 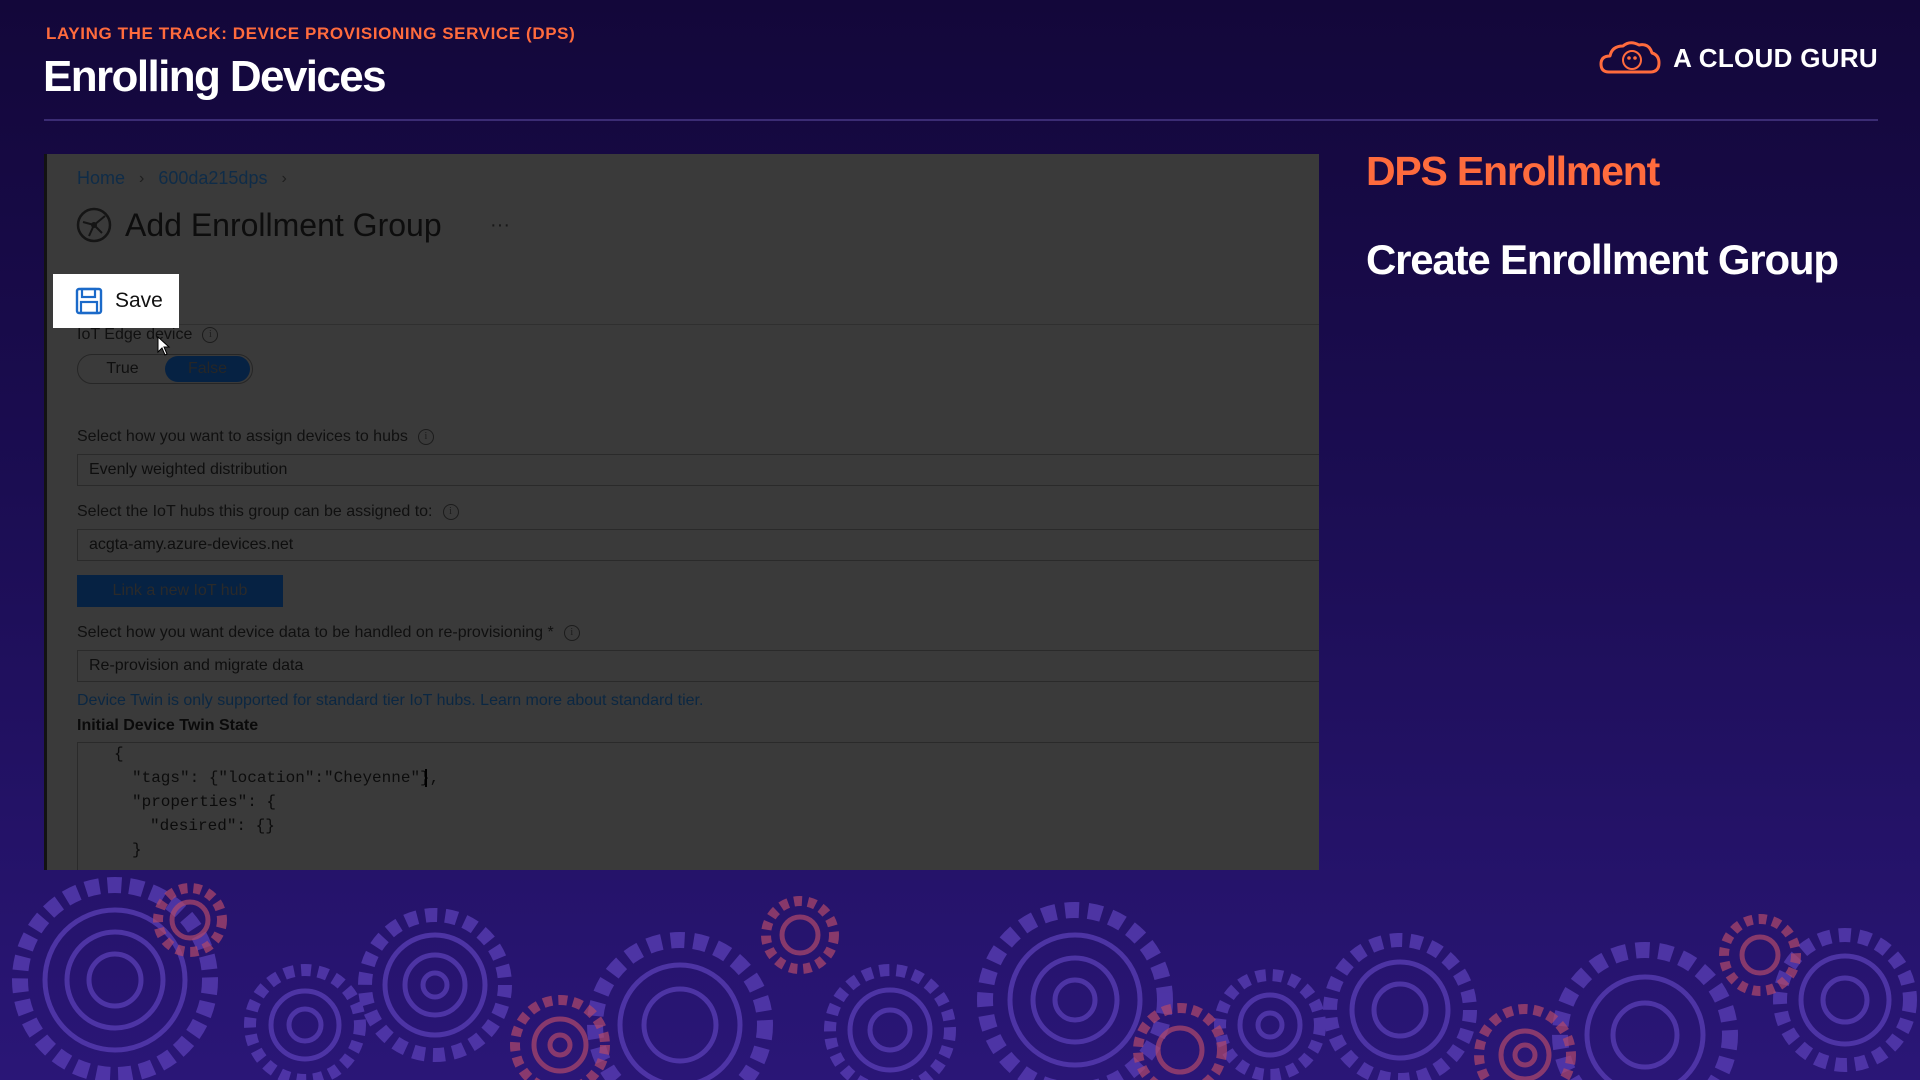 What do you see at coordinates (139, 300) in the screenshot?
I see `save-label: Save` at bounding box center [139, 300].